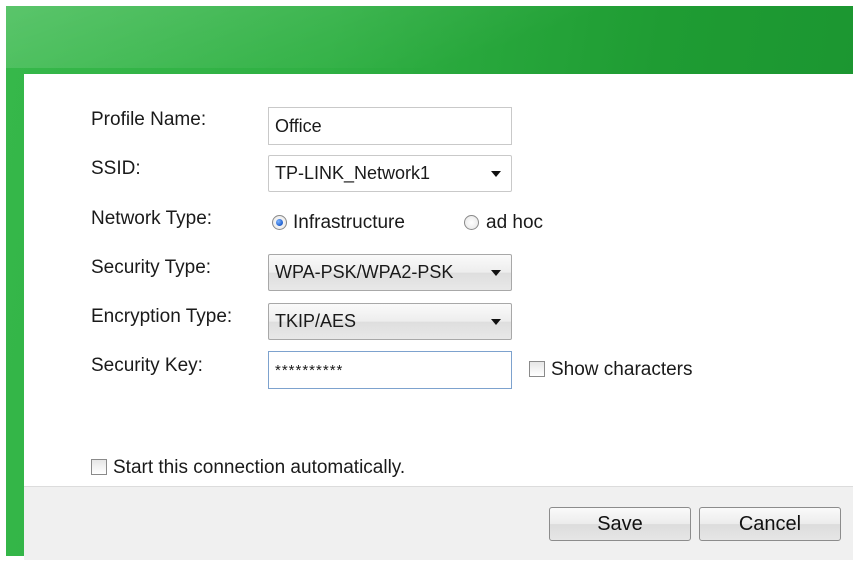 This screenshot has height=562, width=853. Describe the element at coordinates (152, 218) in the screenshot. I see `network-type-label: Network Type:` at that location.